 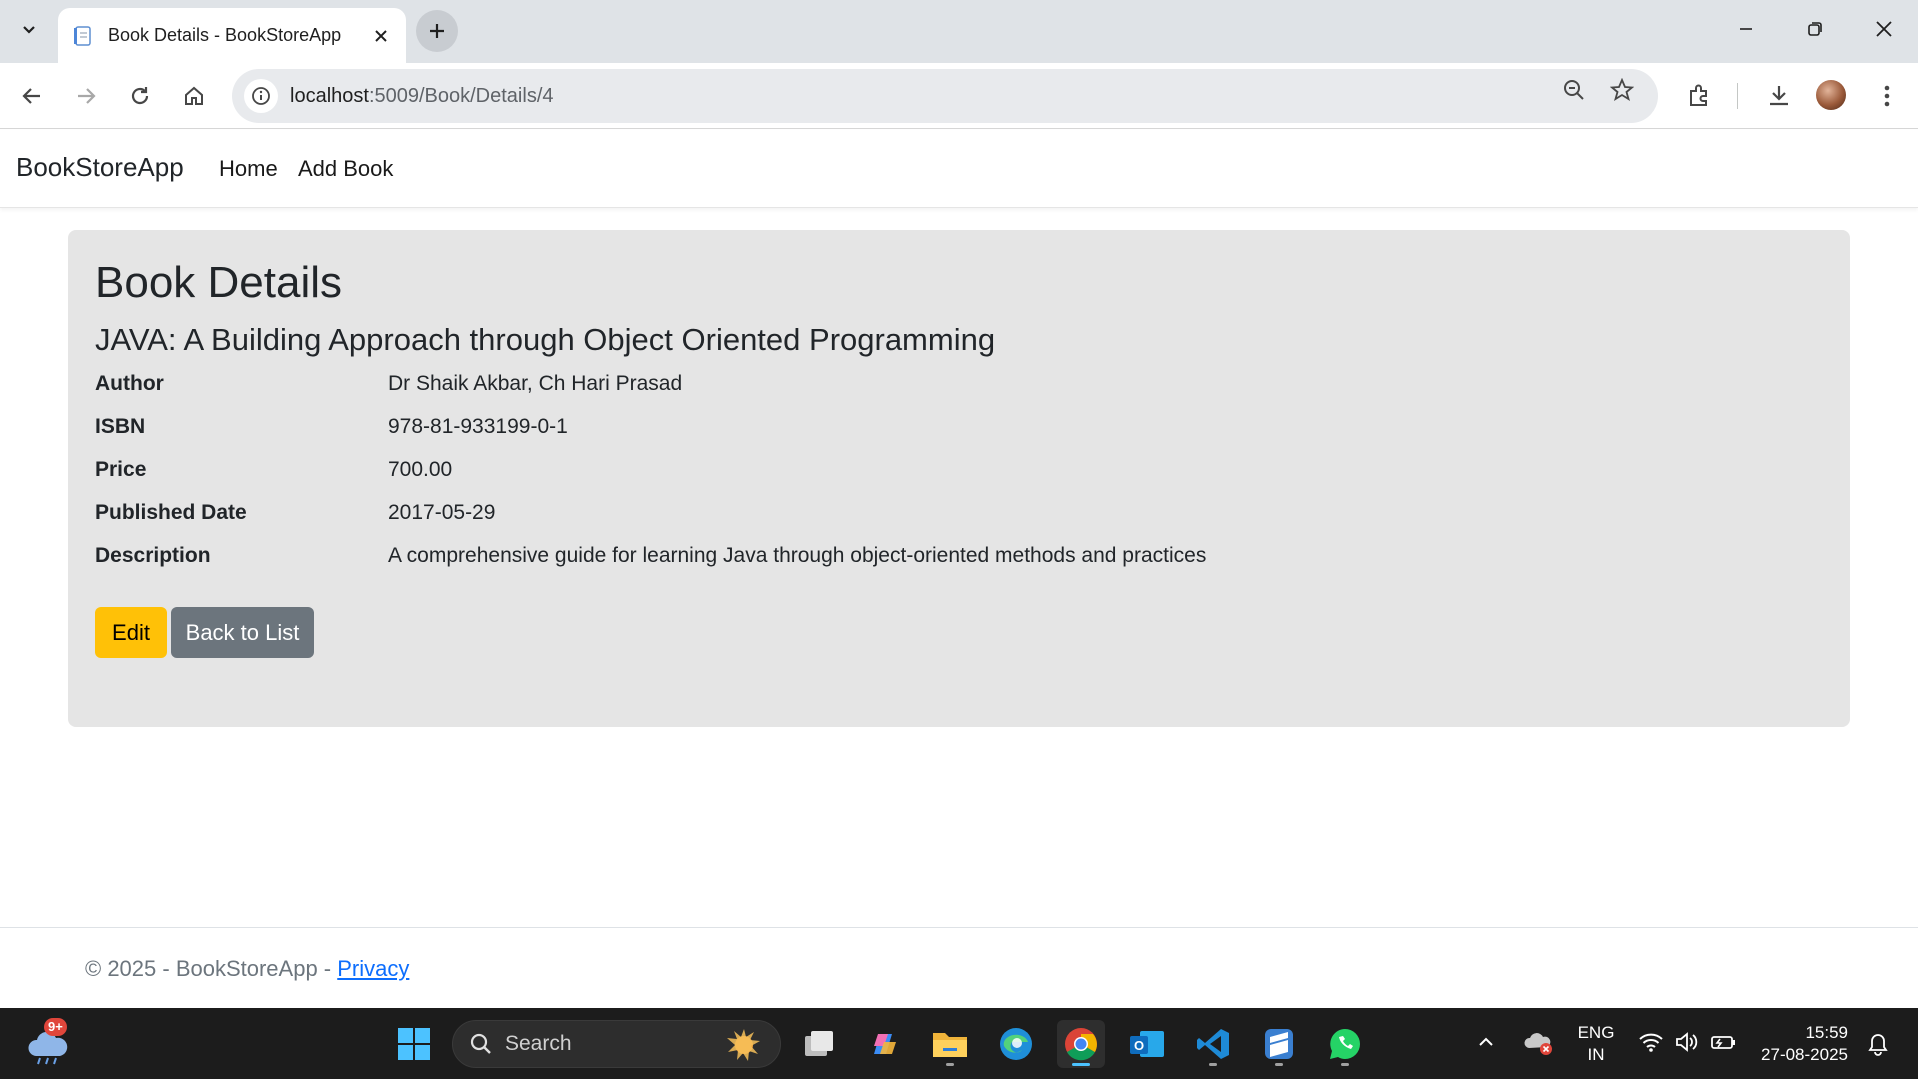 What do you see at coordinates (1486, 1044) in the screenshot?
I see `chevron-up-icon` at bounding box center [1486, 1044].